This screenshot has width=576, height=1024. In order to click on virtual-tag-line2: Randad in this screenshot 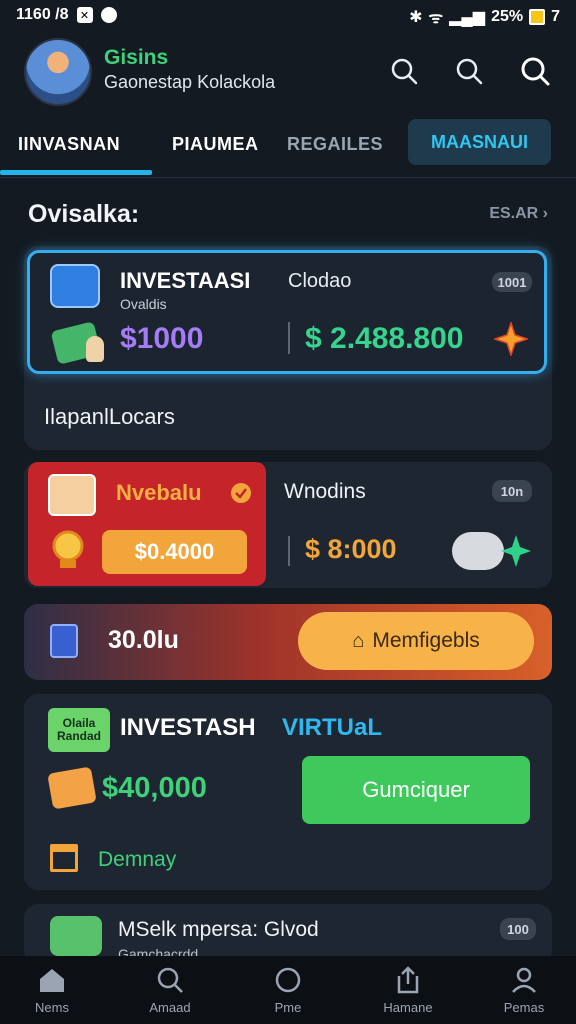, I will do `click(78, 736)`.